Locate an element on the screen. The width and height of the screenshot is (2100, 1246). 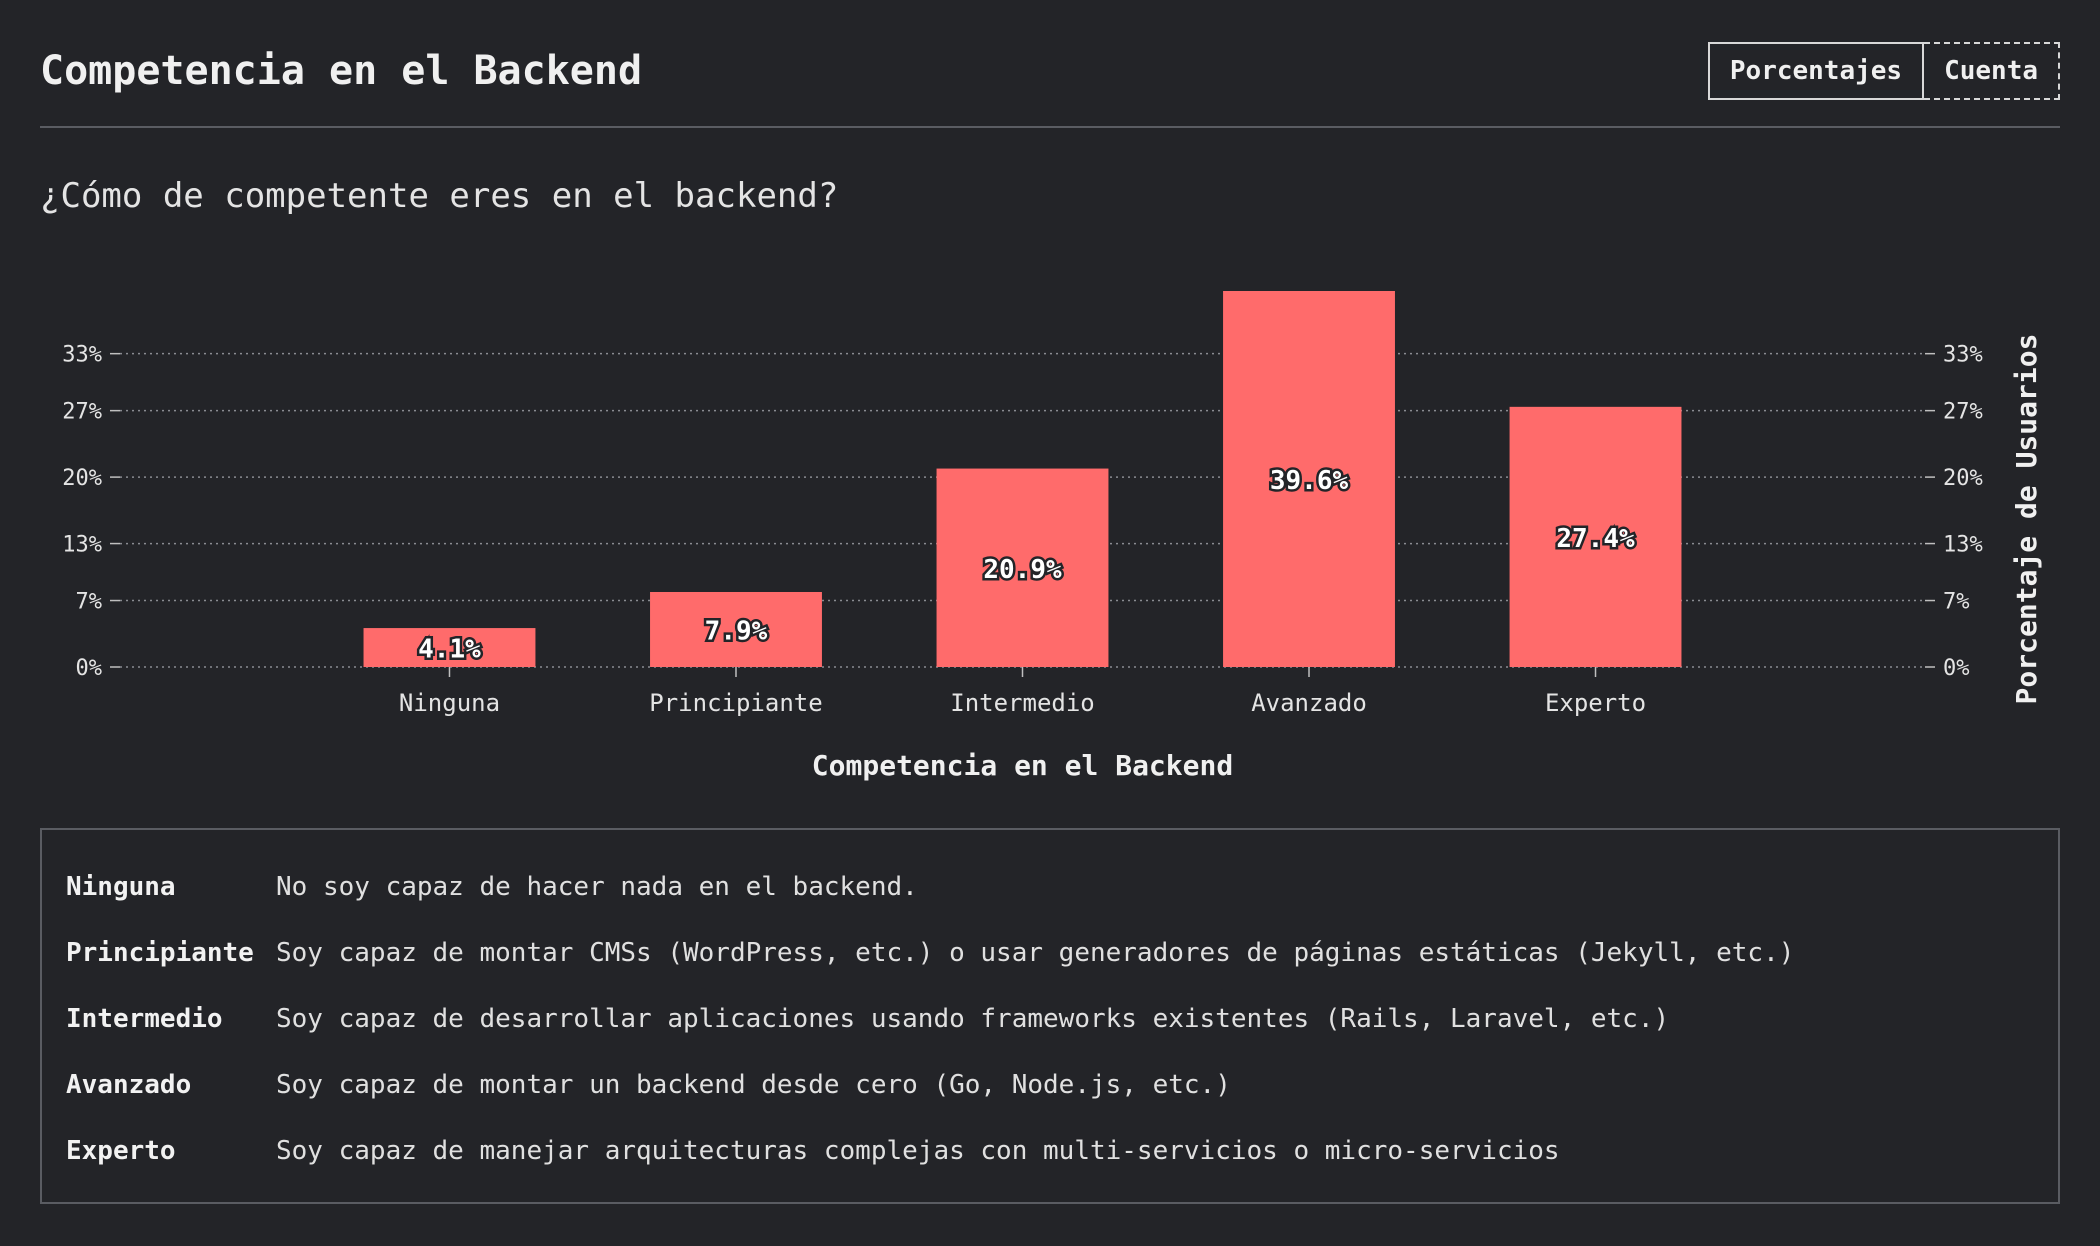
bar-value-label: 20.9% is located at coordinates (1022, 570).